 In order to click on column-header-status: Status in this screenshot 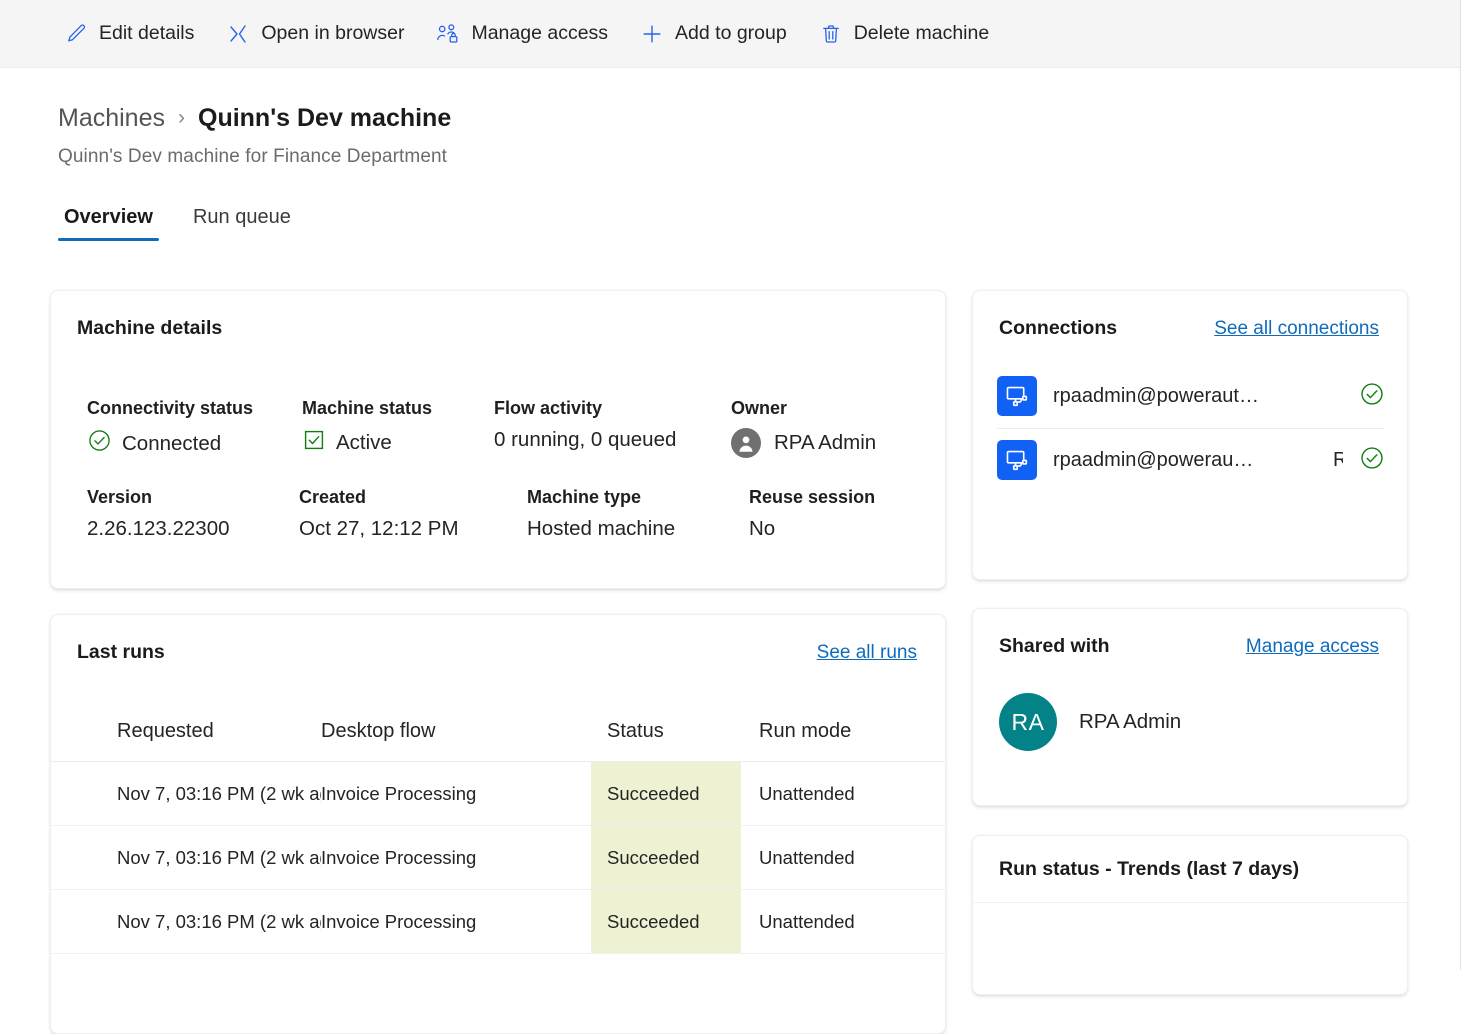, I will do `click(666, 741)`.